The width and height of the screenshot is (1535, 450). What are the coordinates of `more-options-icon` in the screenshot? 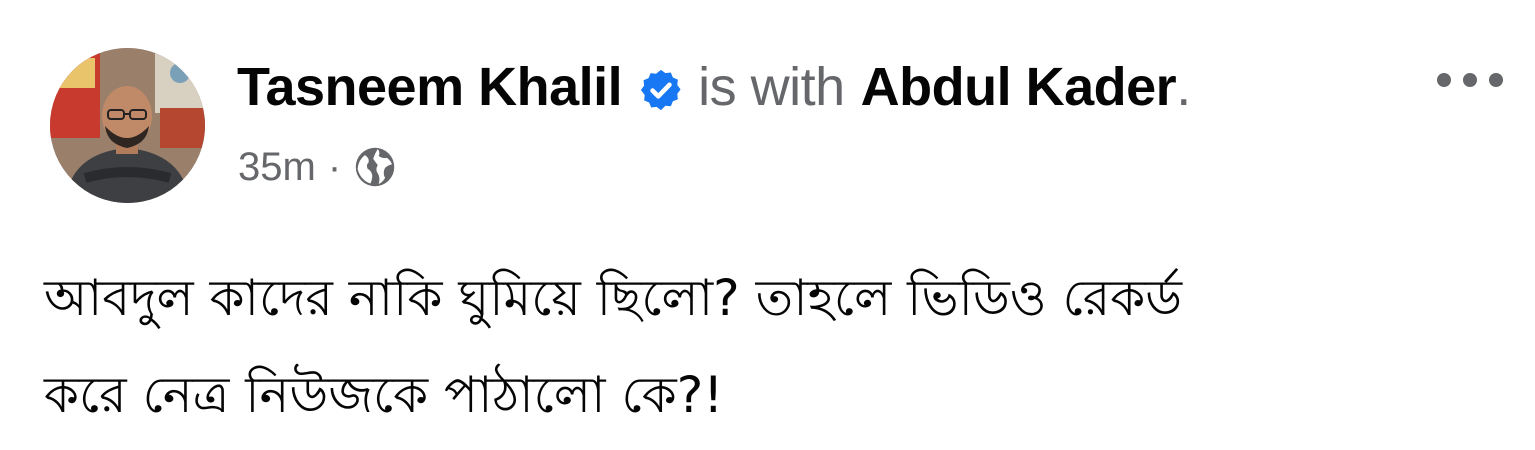 It's located at (1470, 80).